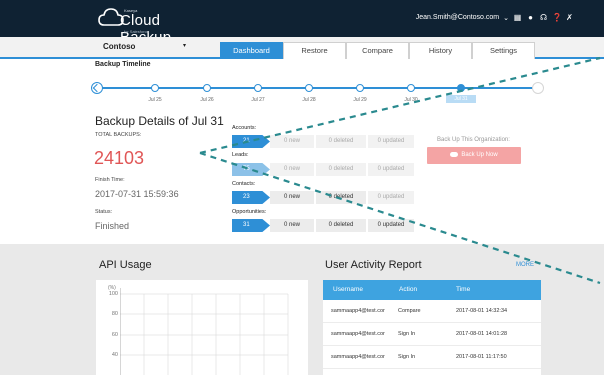  Describe the element at coordinates (360, 100) in the screenshot. I see `timeline-date: Jul 29` at that location.